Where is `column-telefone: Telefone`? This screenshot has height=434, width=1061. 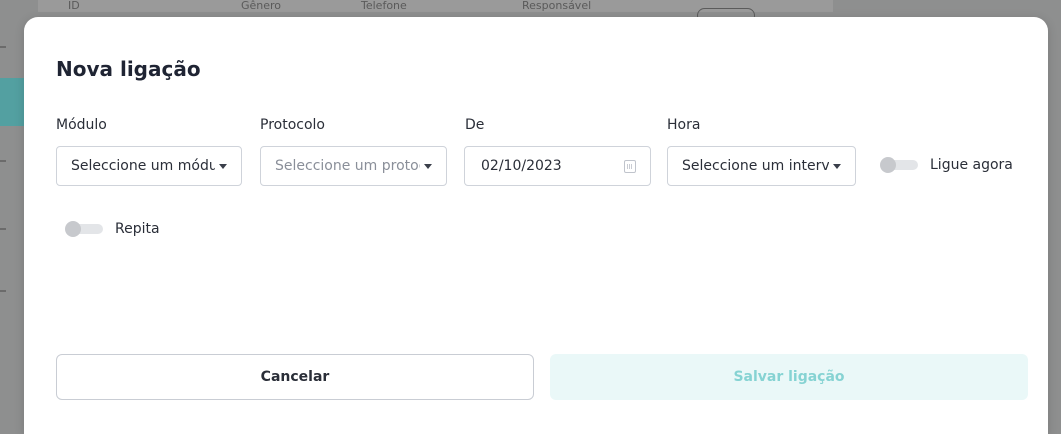 column-telefone: Telefone is located at coordinates (384, 6).